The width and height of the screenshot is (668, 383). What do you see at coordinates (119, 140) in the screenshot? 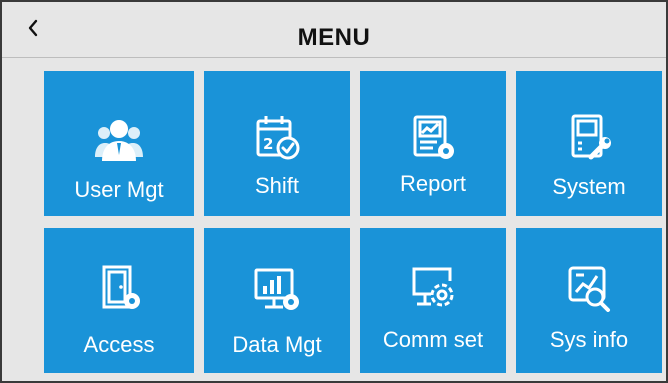
I see `users-icon` at bounding box center [119, 140].